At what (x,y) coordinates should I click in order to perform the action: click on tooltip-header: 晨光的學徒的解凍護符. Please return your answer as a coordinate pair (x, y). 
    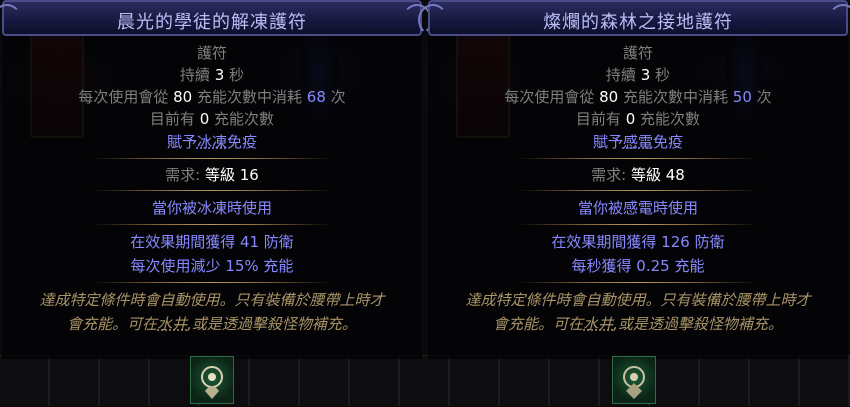
    Looking at the image, I should click on (216, 18).